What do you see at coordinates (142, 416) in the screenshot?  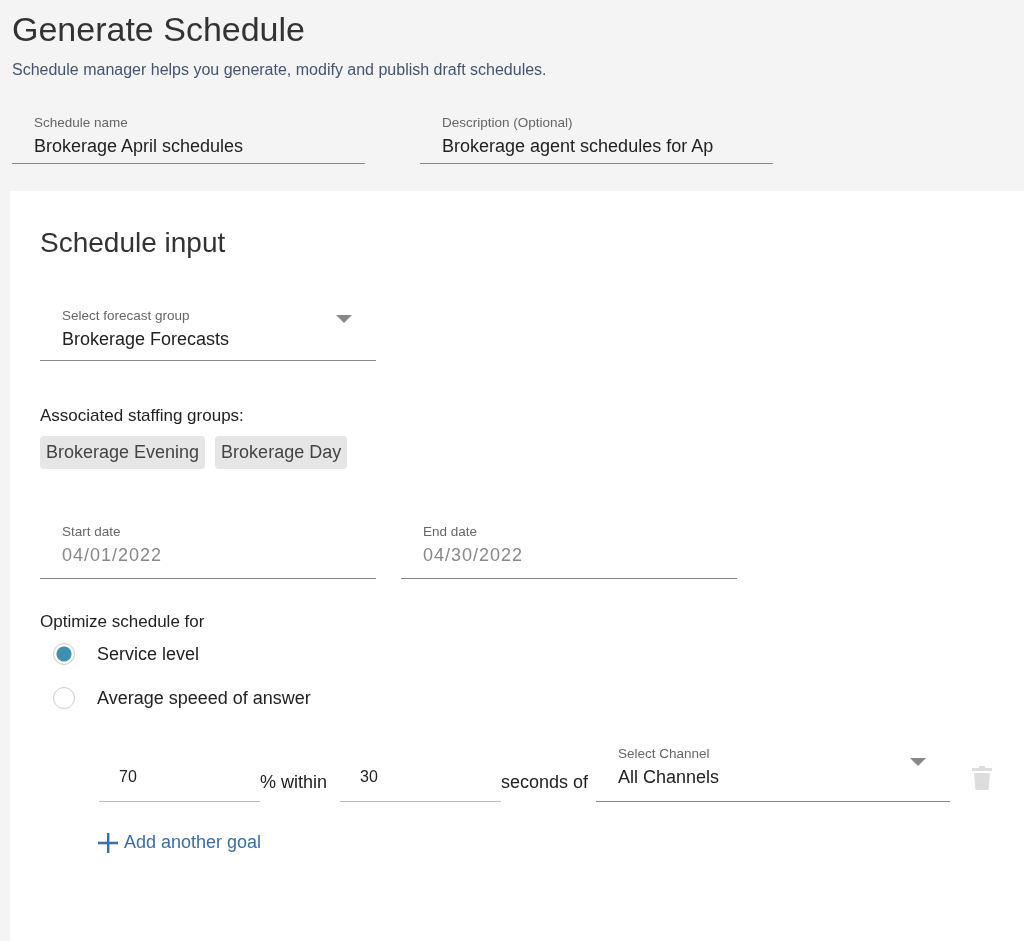 I see `field-label: Associated staffing groups:` at bounding box center [142, 416].